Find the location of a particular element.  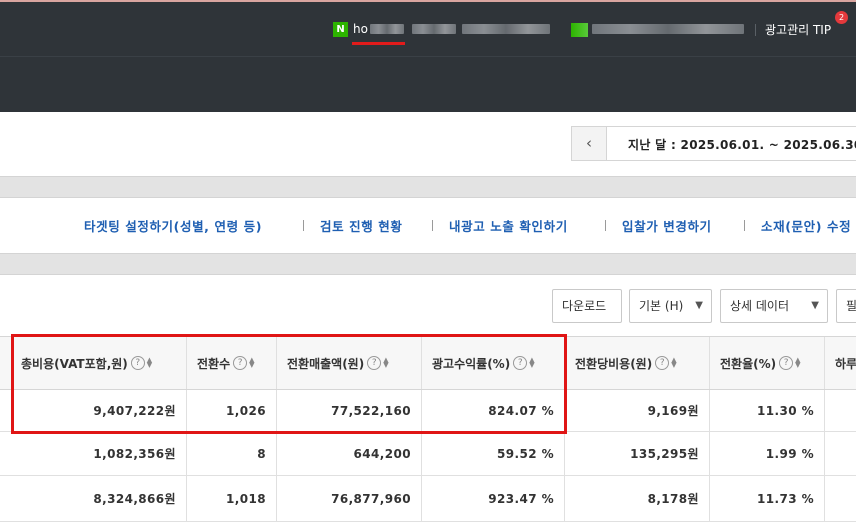

date-range-selector: ‹ 지난 달 : 2025.06.01. ~ 2025.06.30. is located at coordinates (713, 143).